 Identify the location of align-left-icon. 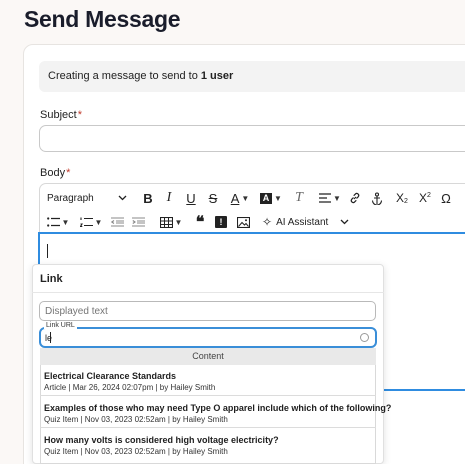
(325, 198).